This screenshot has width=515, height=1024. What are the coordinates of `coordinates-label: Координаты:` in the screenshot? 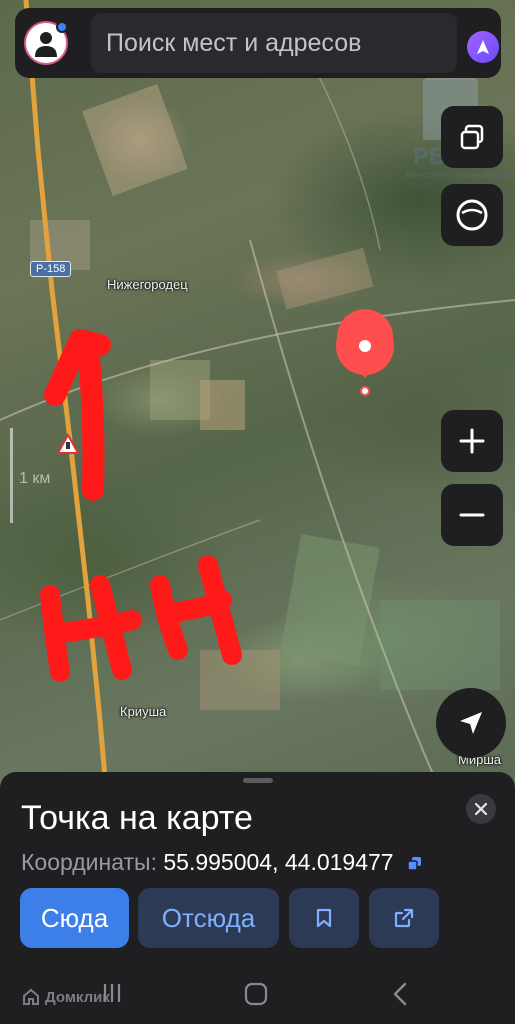 It's located at (89, 862).